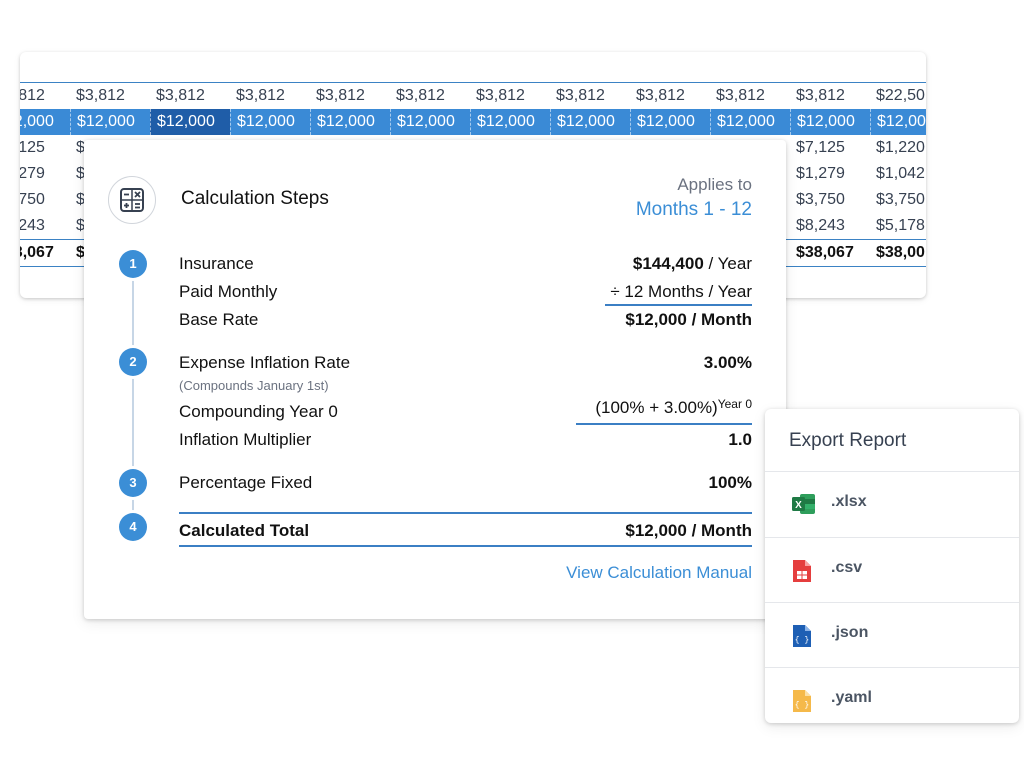 This screenshot has height=768, width=1024. What do you see at coordinates (265, 362) in the screenshot?
I see `inflation-rate-label: Expense Inflation Rate` at bounding box center [265, 362].